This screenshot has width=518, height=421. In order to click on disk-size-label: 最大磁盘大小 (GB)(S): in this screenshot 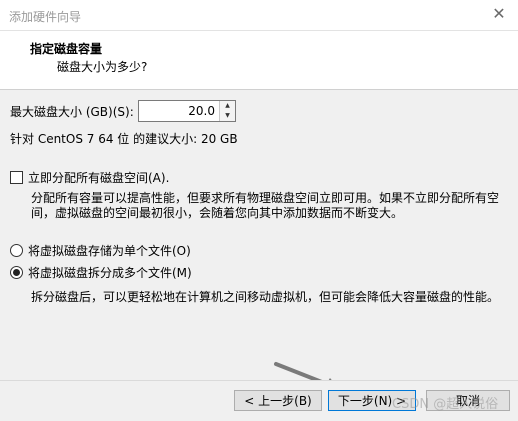, I will do `click(72, 112)`.